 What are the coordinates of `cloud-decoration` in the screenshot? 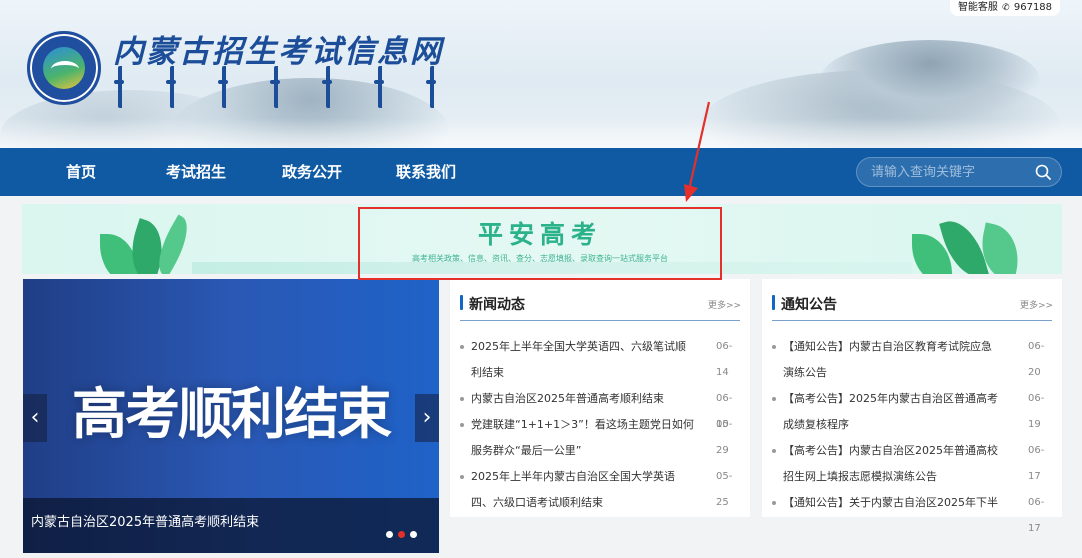 It's located at (541, 133).